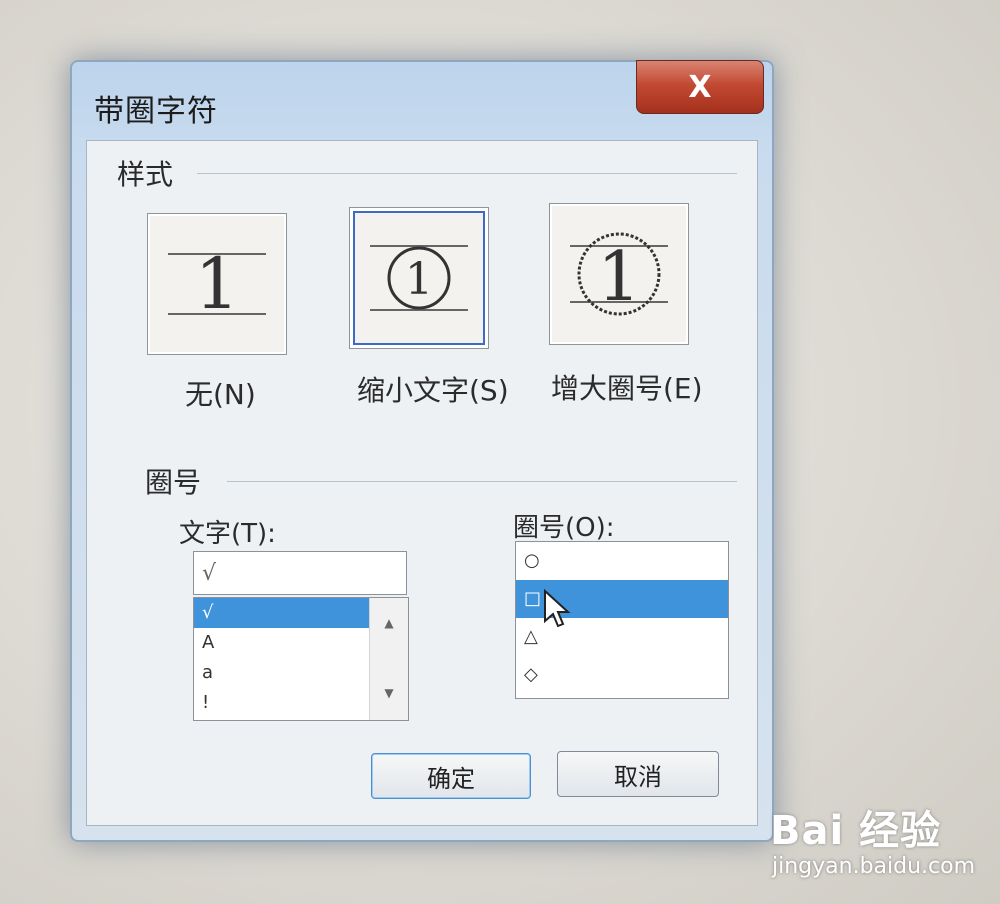 This screenshot has height=904, width=1000. I want to click on style-shrink-preview-char: 1, so click(419, 279).